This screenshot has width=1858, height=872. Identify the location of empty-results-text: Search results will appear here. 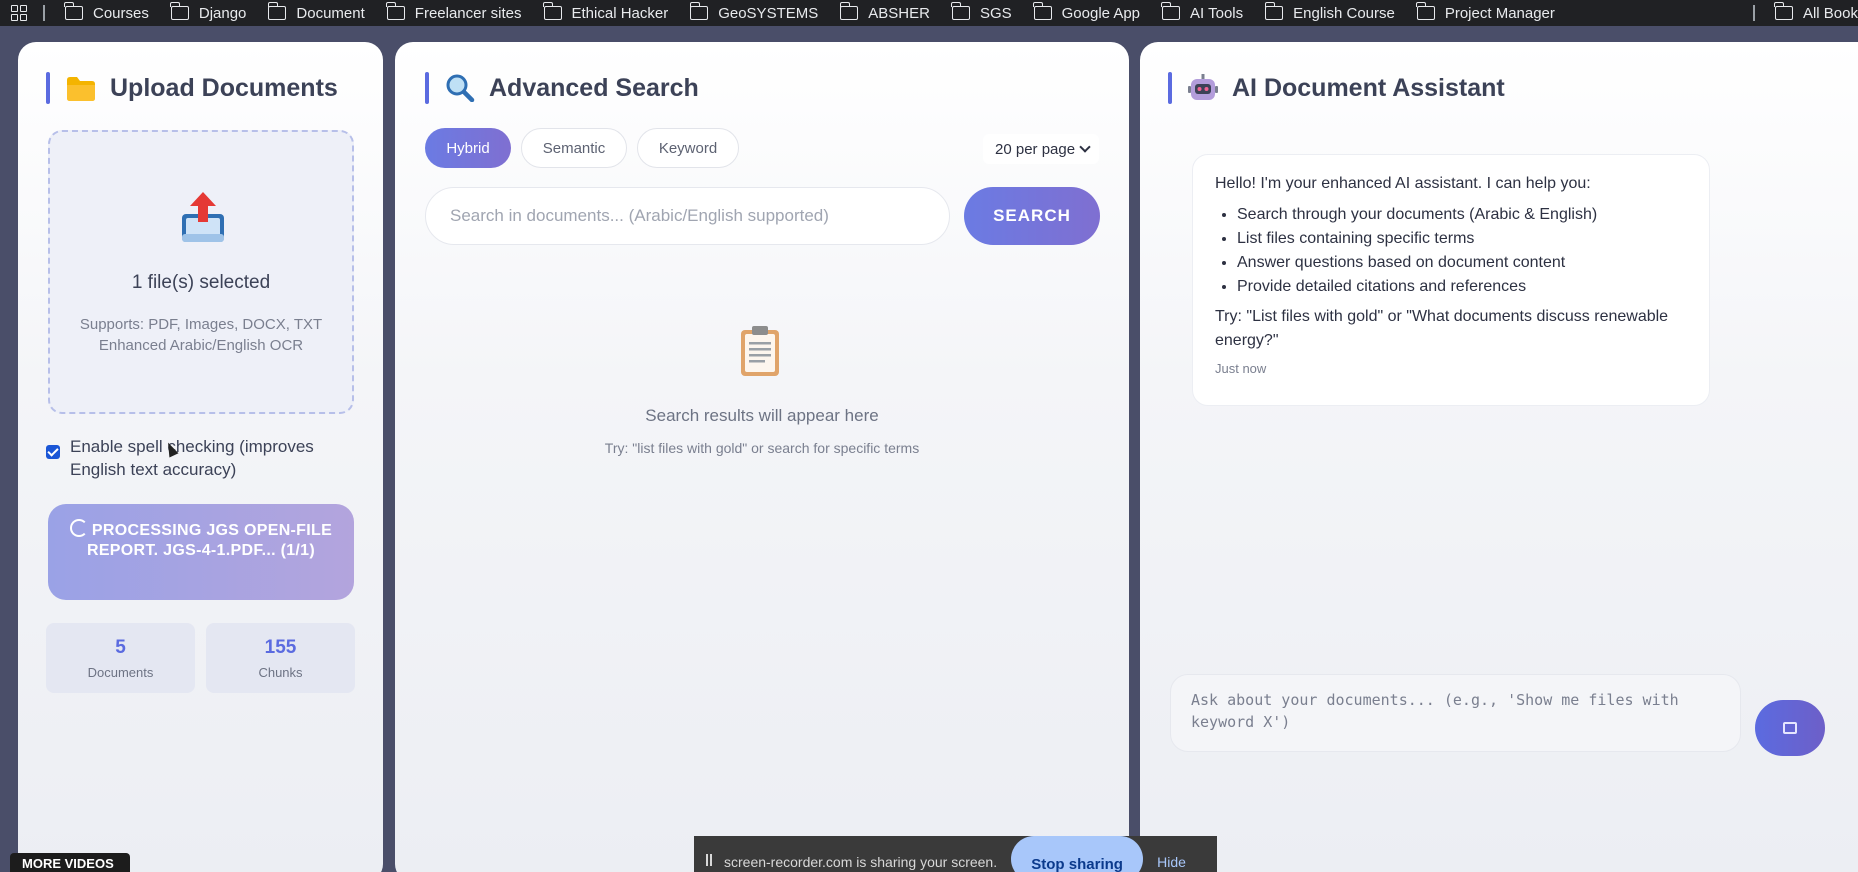
(762, 415).